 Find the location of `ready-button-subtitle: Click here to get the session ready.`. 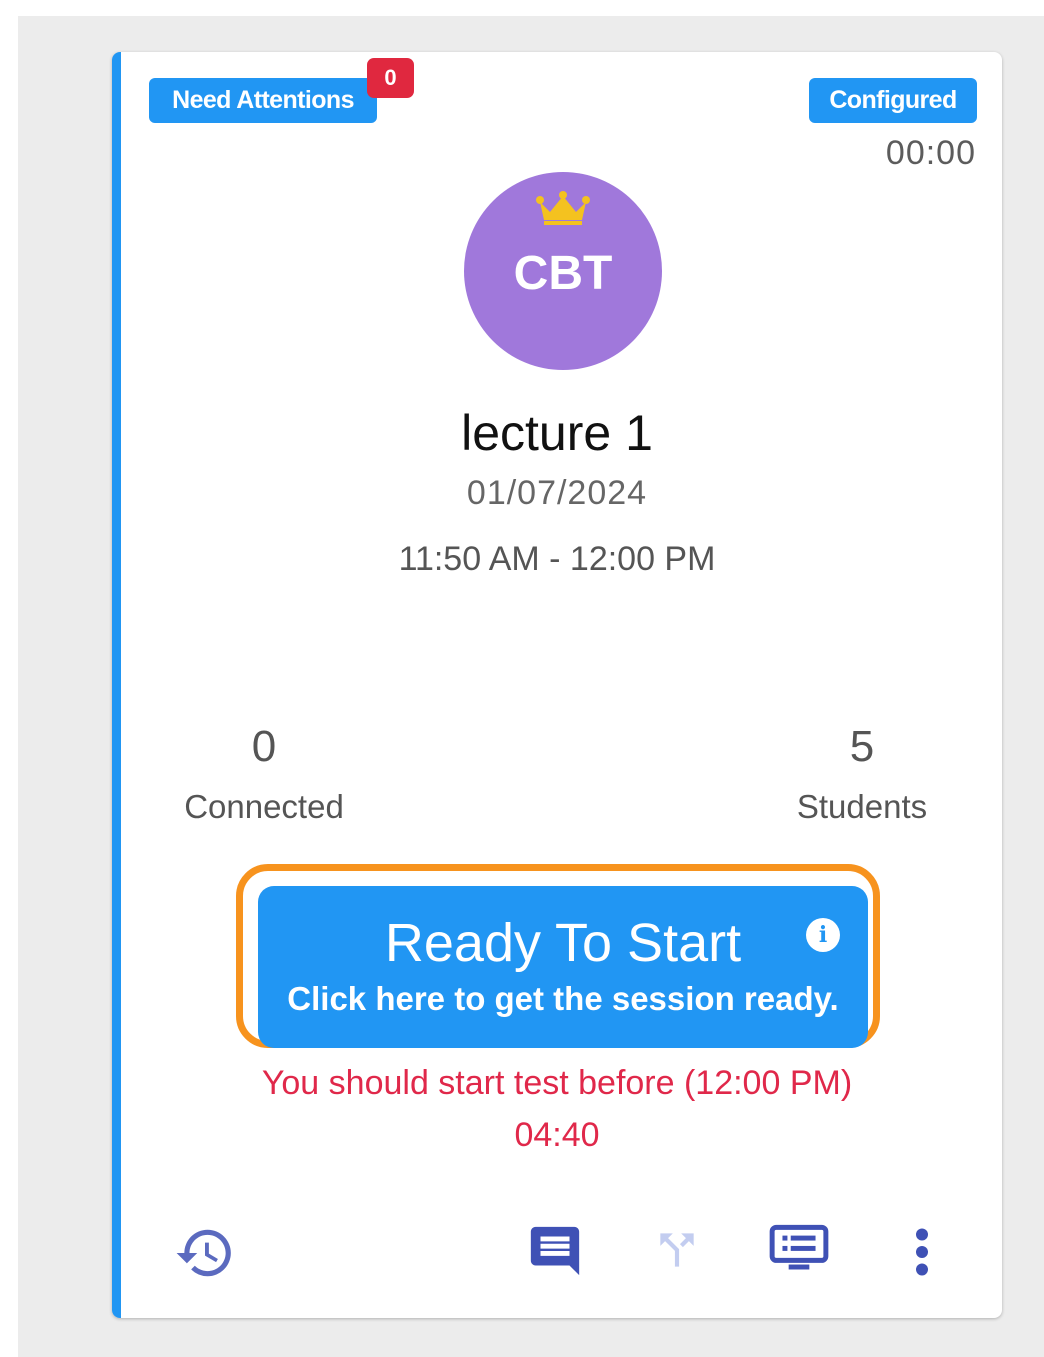

ready-button-subtitle: Click here to get the session ready. is located at coordinates (563, 998).